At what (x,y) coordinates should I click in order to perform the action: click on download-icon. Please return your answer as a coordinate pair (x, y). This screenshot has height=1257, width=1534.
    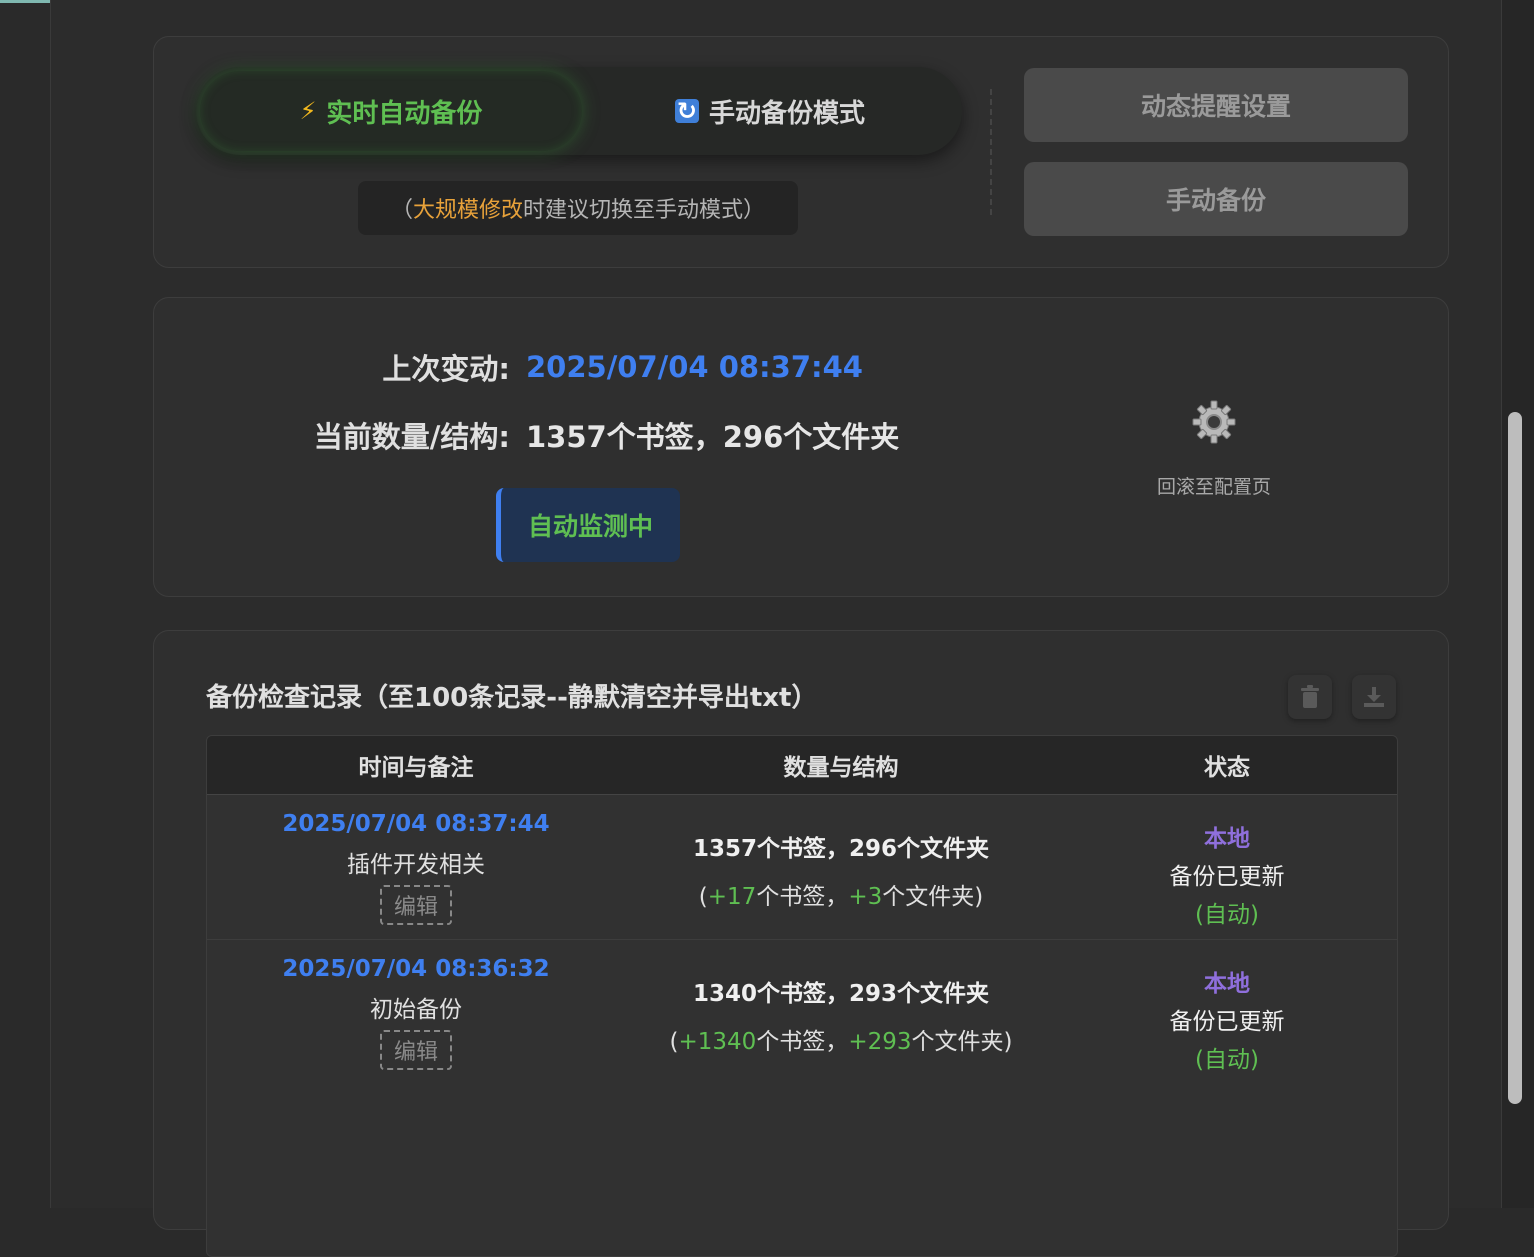
    Looking at the image, I should click on (1374, 697).